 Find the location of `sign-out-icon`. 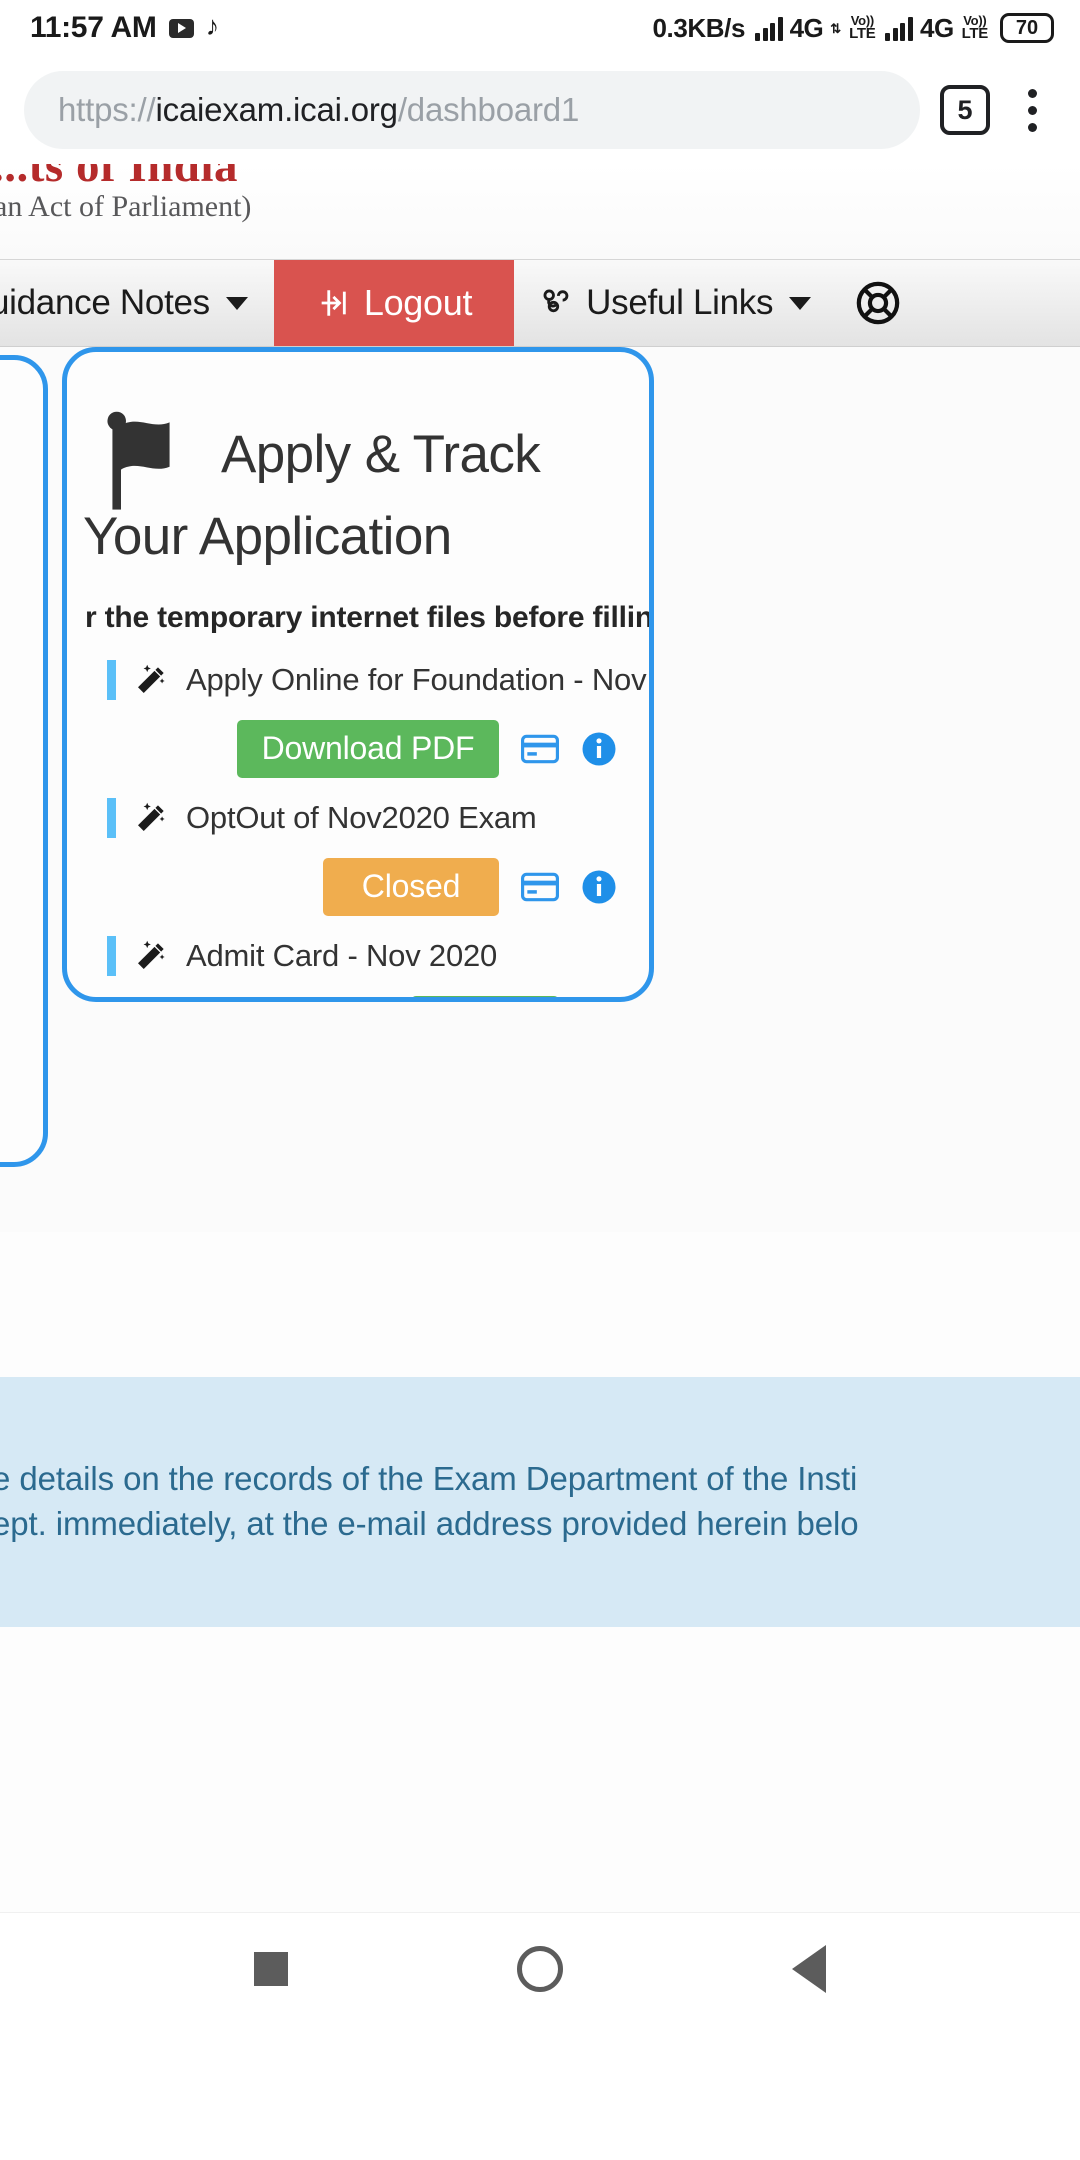

sign-out-icon is located at coordinates (333, 303).